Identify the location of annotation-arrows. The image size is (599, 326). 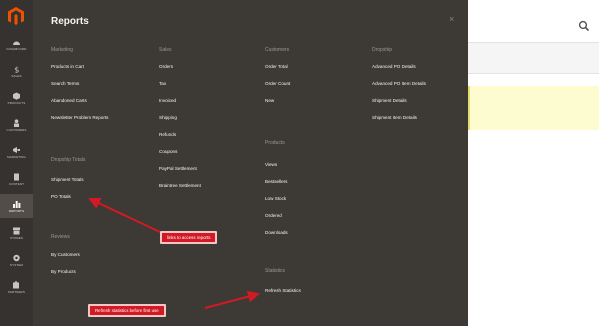
(174, 253).